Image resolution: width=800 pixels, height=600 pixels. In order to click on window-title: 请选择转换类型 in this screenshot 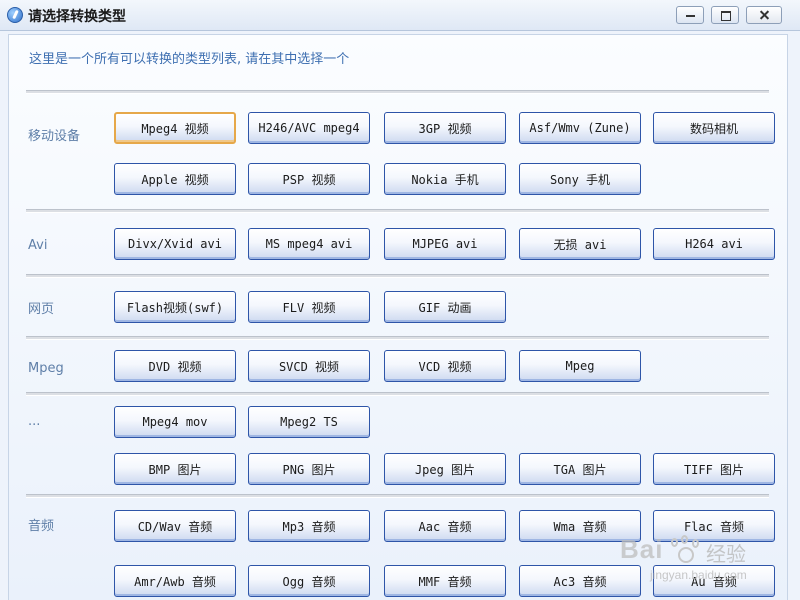, I will do `click(77, 17)`.